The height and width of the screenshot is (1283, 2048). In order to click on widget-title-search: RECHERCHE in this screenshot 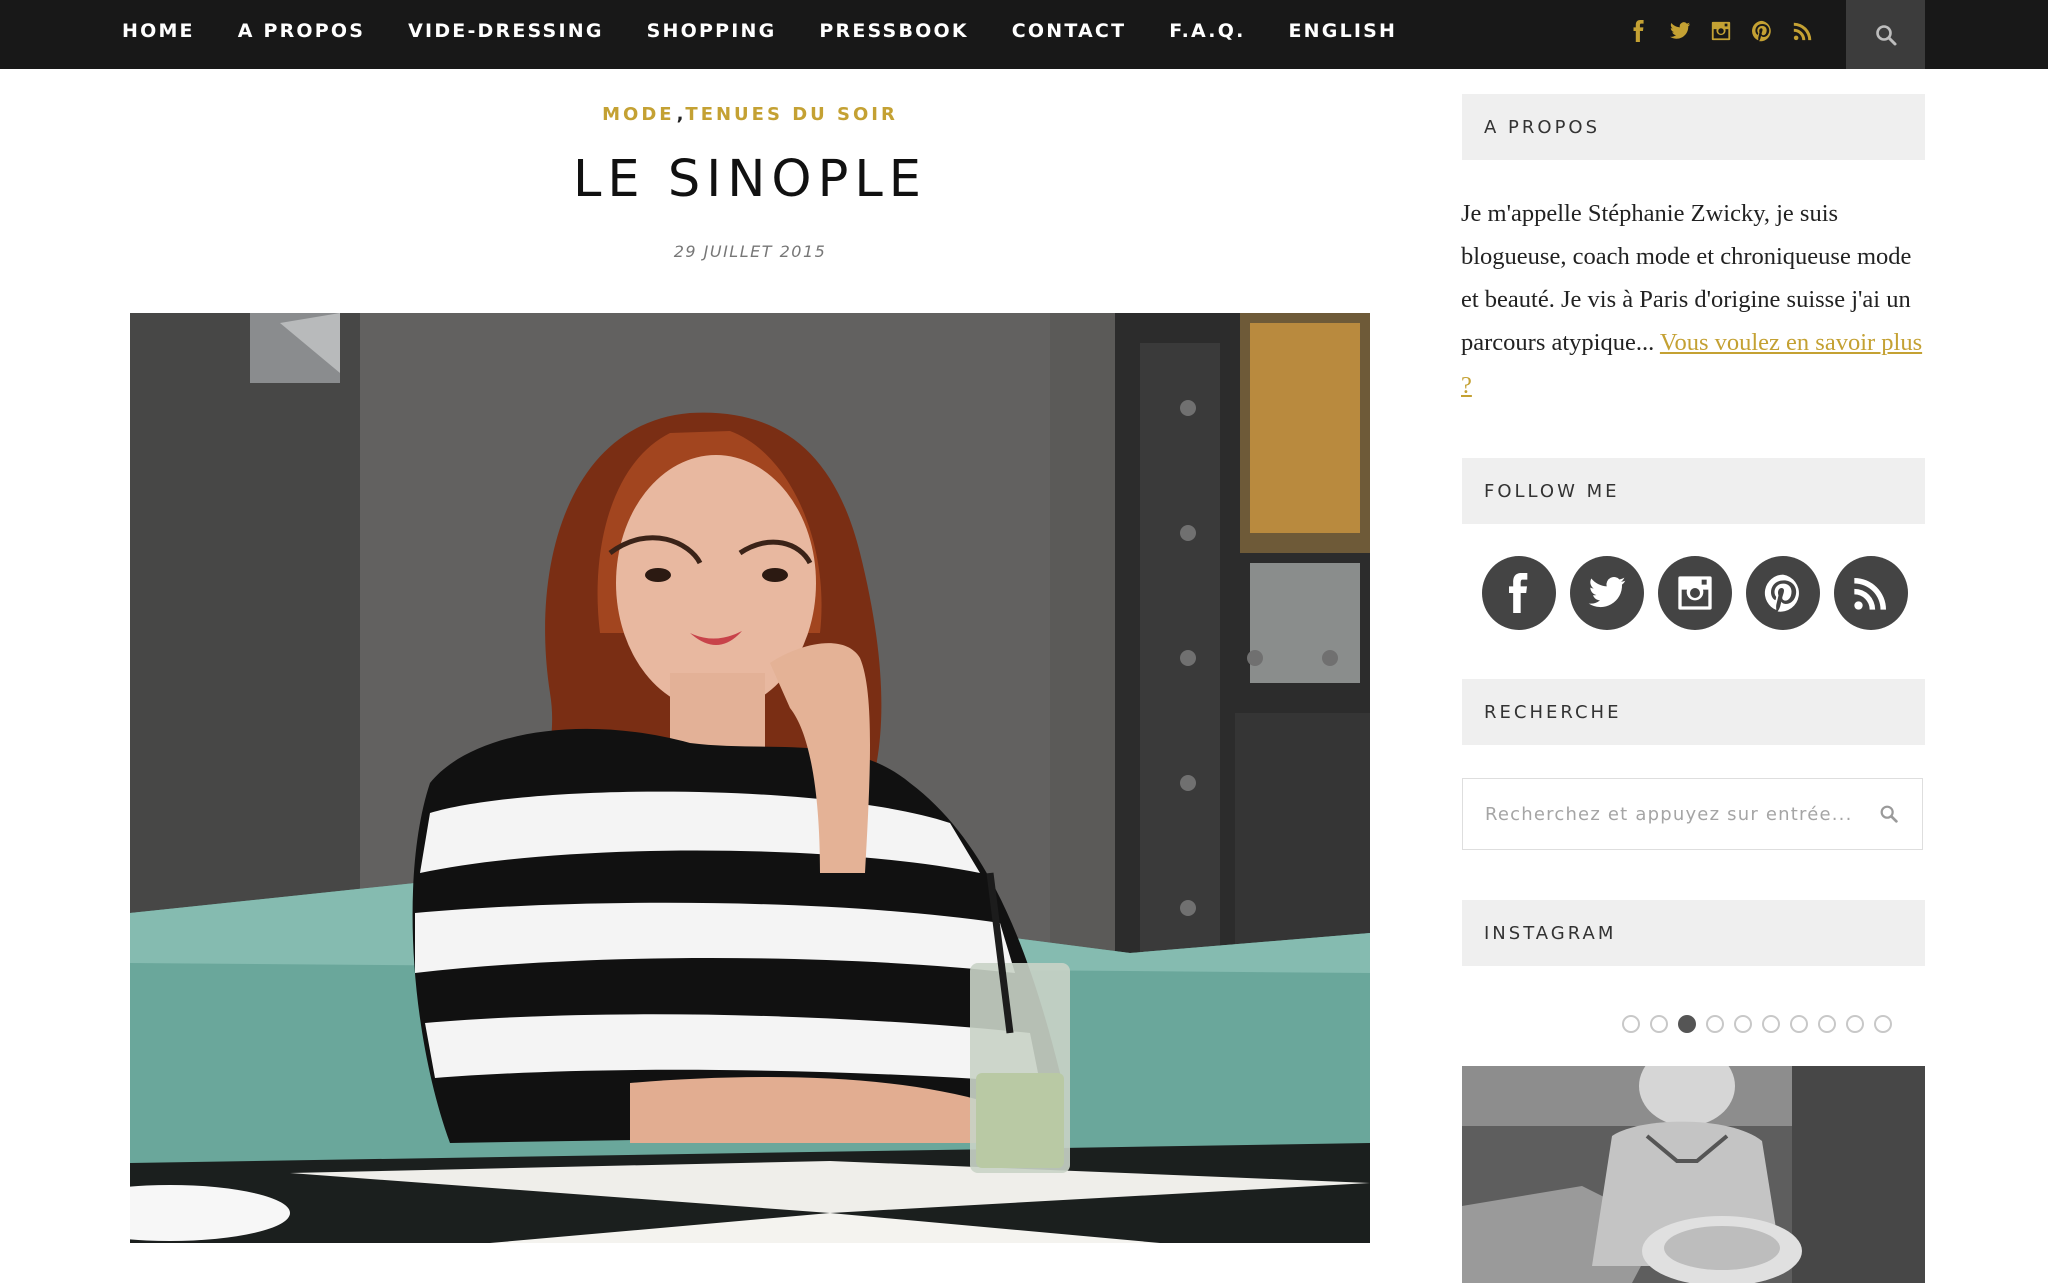, I will do `click(1693, 712)`.